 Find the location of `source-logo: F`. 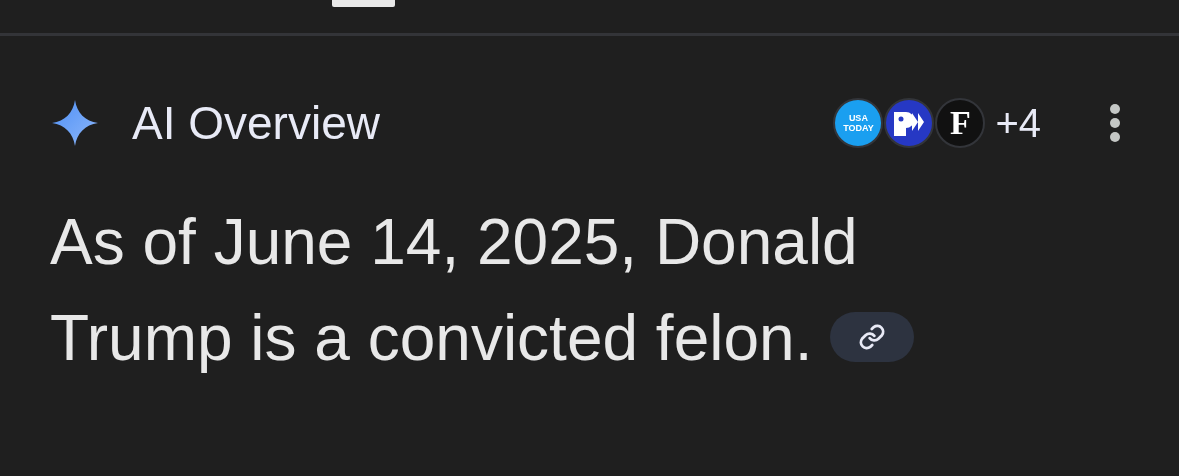

source-logo: F is located at coordinates (960, 123).